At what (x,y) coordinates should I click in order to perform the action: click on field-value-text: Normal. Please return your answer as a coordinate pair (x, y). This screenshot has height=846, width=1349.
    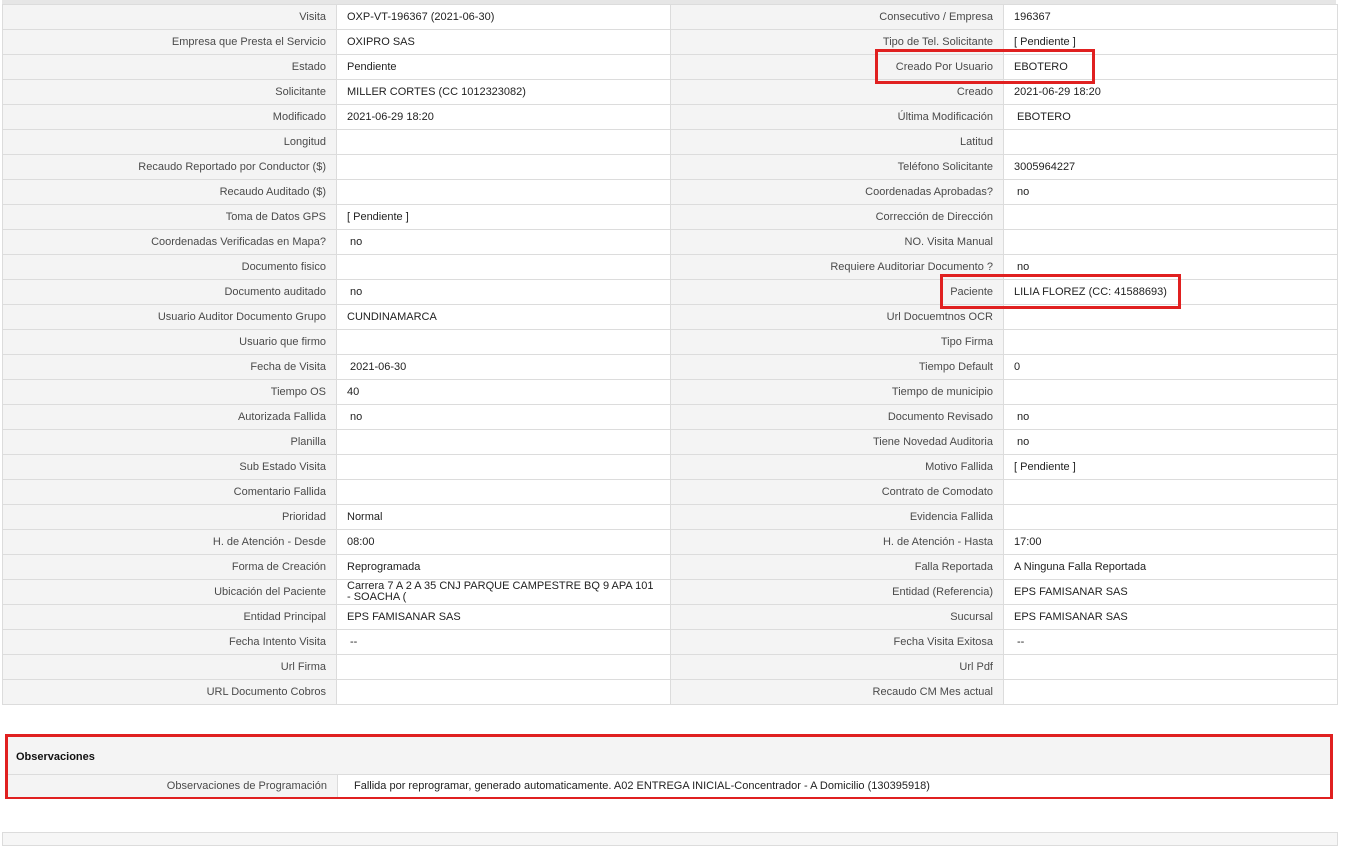
    Looking at the image, I should click on (365, 516).